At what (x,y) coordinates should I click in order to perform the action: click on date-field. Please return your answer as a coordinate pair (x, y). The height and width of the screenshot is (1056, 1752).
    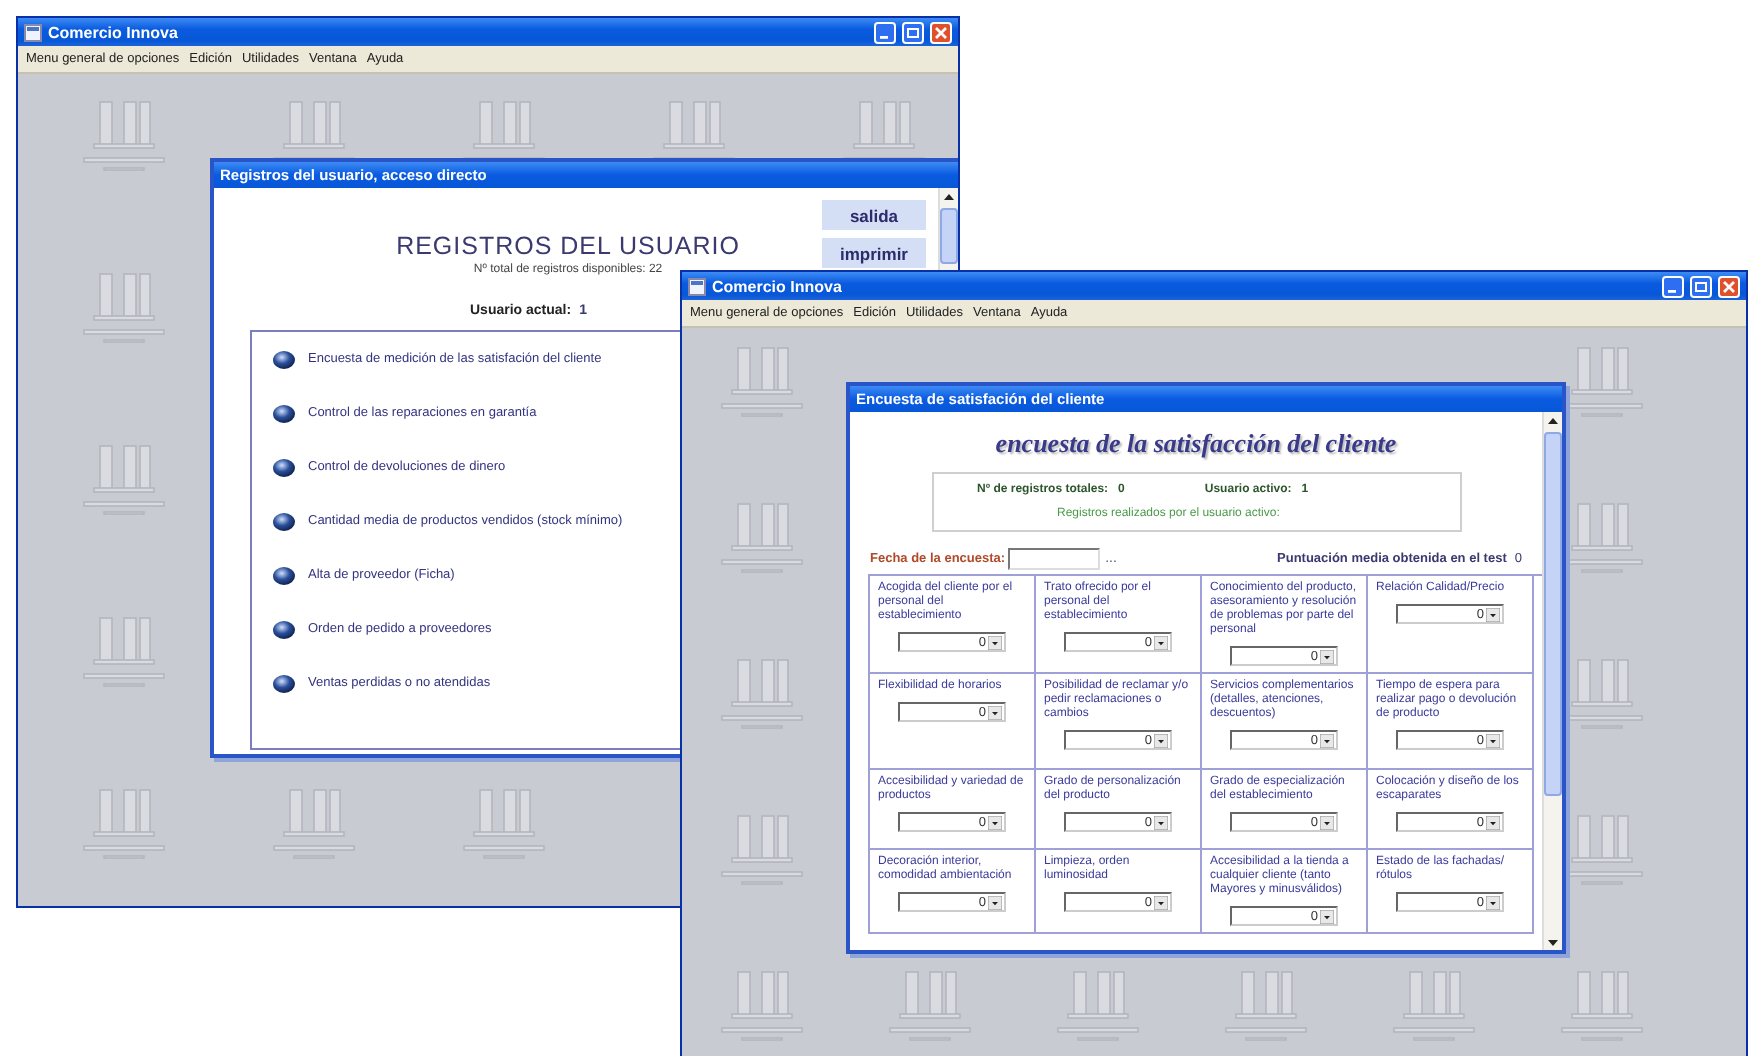
    Looking at the image, I should click on (1053, 559).